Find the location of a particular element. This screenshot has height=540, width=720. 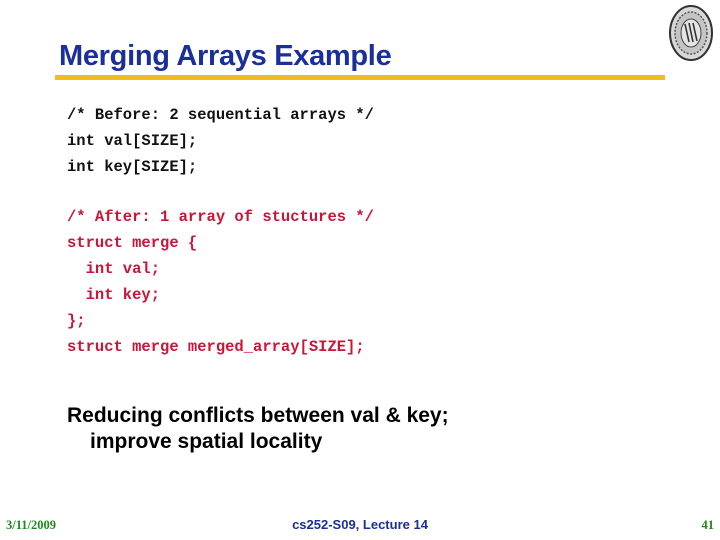

code-line: struct merge merged_array[SIZE]; is located at coordinates (216, 347).